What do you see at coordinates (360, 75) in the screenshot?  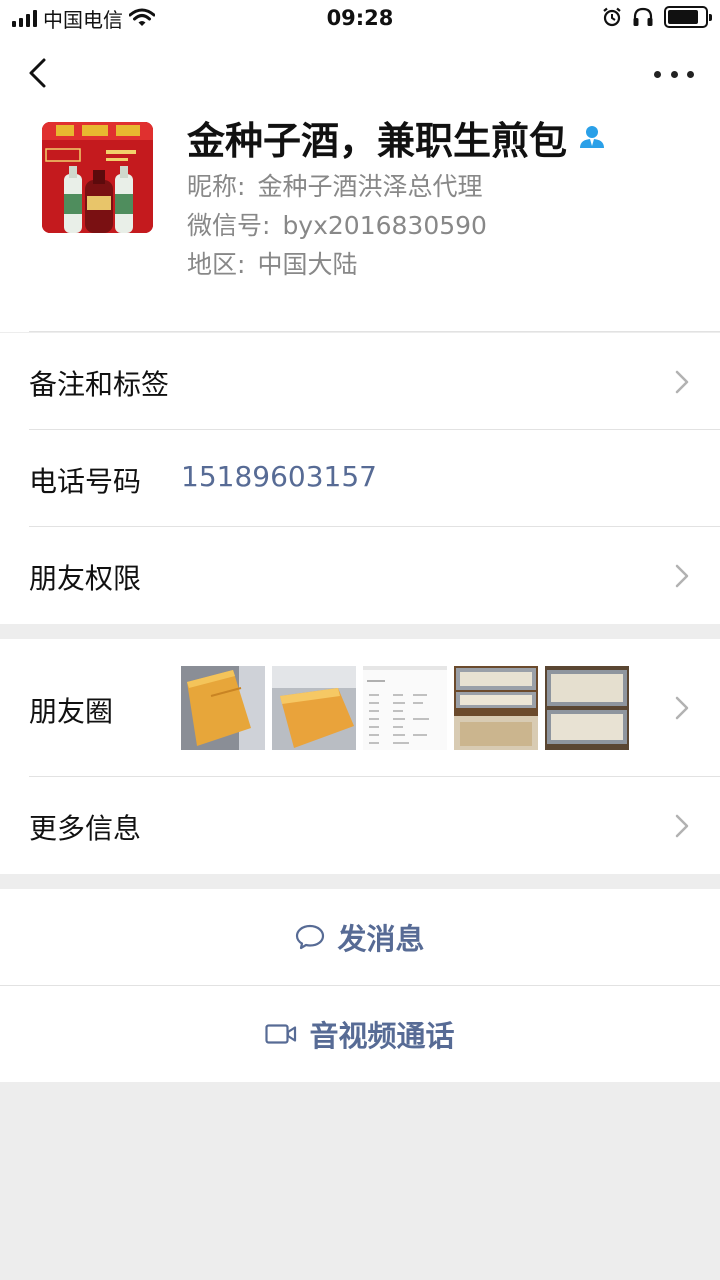 I see `nav-bar` at bounding box center [360, 75].